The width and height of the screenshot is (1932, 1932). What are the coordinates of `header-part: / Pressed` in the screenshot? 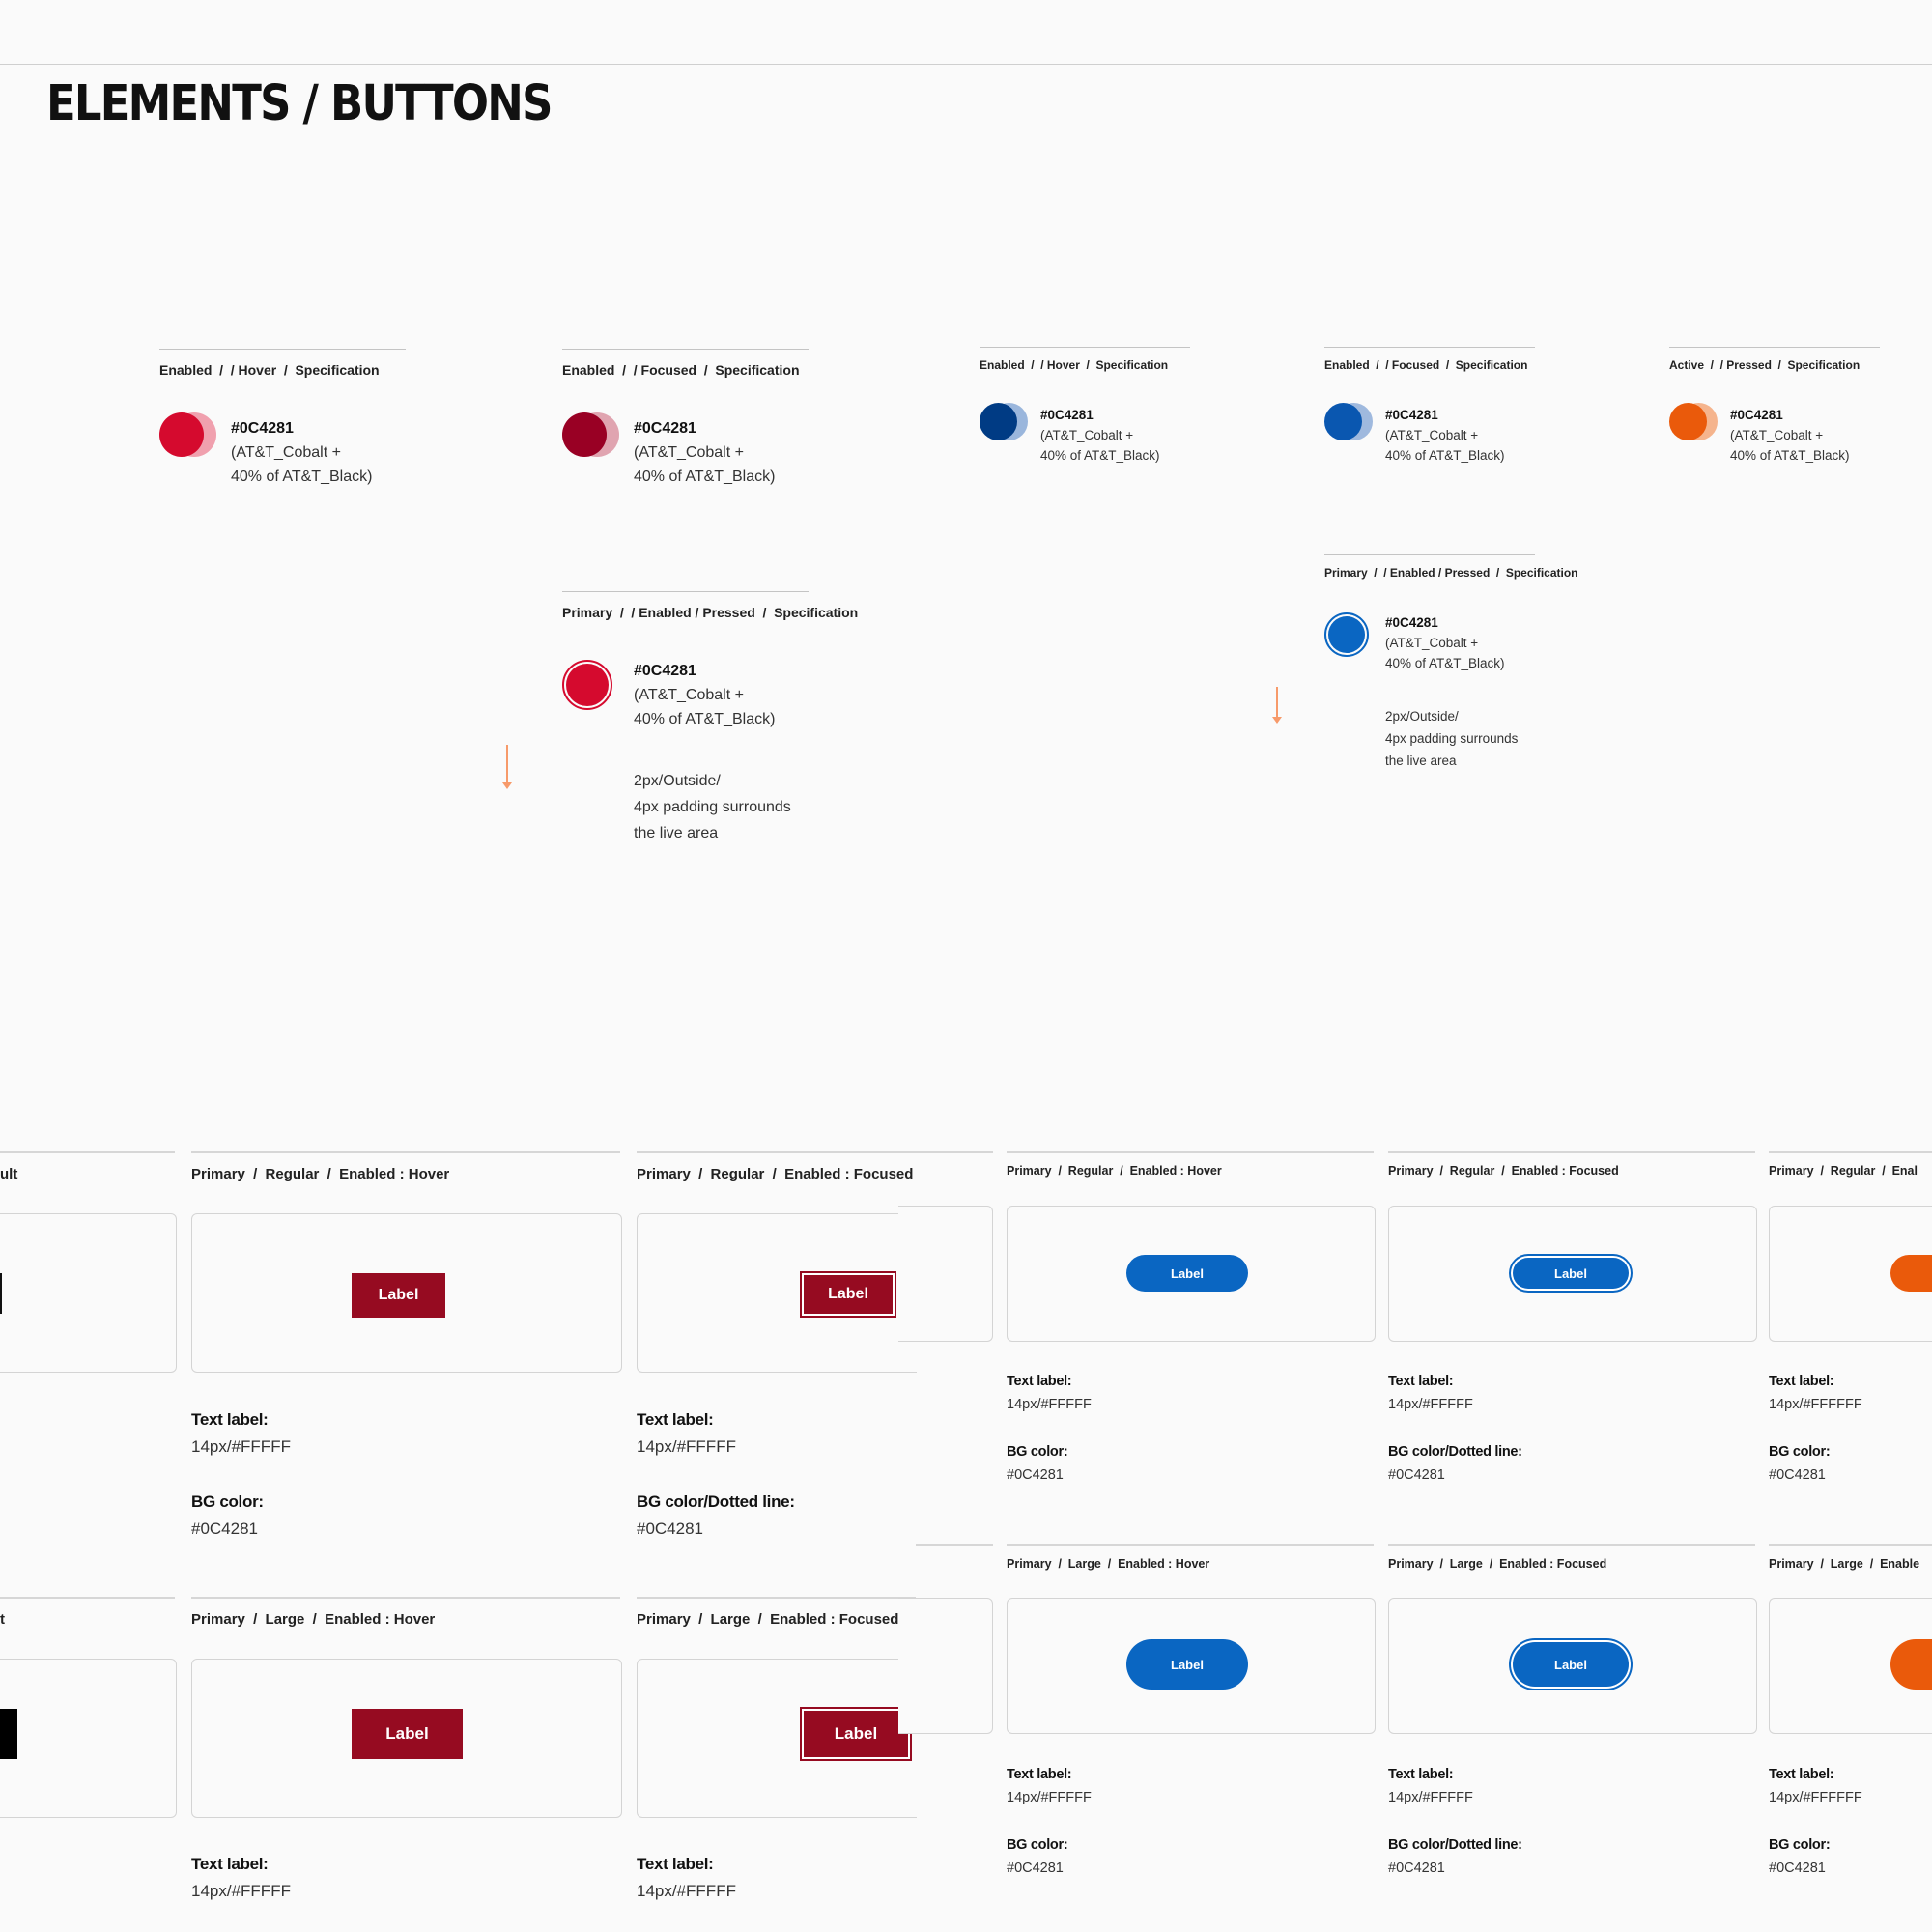 It's located at (1745, 365).